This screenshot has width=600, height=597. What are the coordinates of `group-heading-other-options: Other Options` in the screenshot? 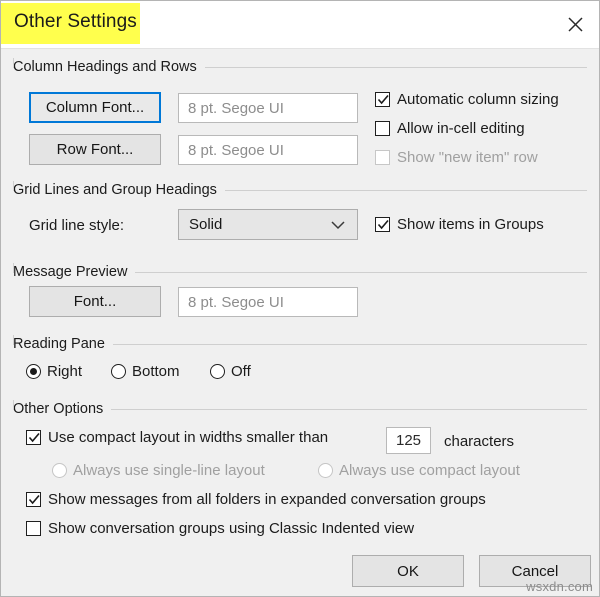 It's located at (300, 409).